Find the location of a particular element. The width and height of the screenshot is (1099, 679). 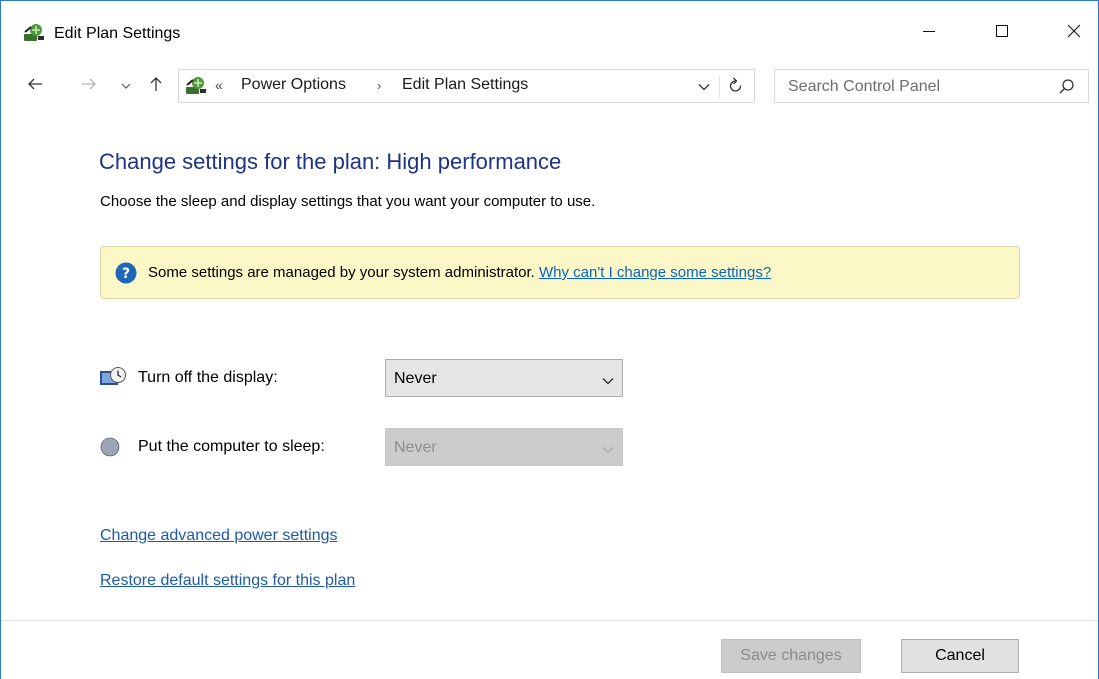

why-cant-change-link: Why can't I change some settings? is located at coordinates (655, 272).